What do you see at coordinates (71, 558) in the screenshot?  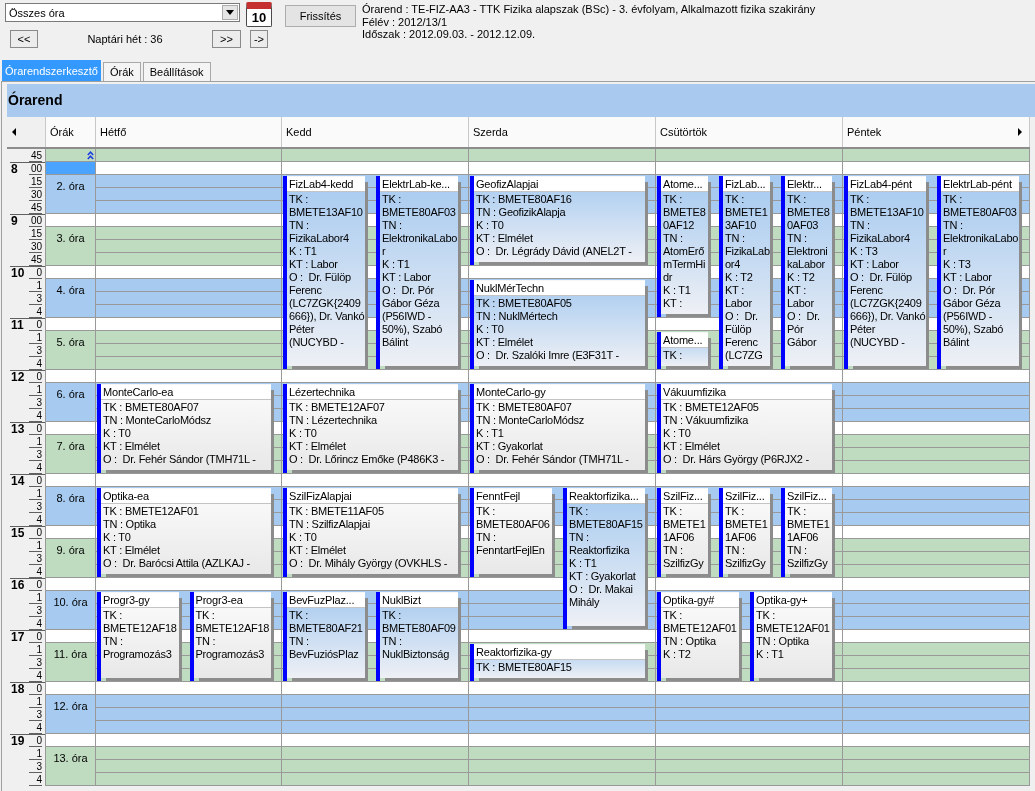 I see `period-cell: 9. óra` at bounding box center [71, 558].